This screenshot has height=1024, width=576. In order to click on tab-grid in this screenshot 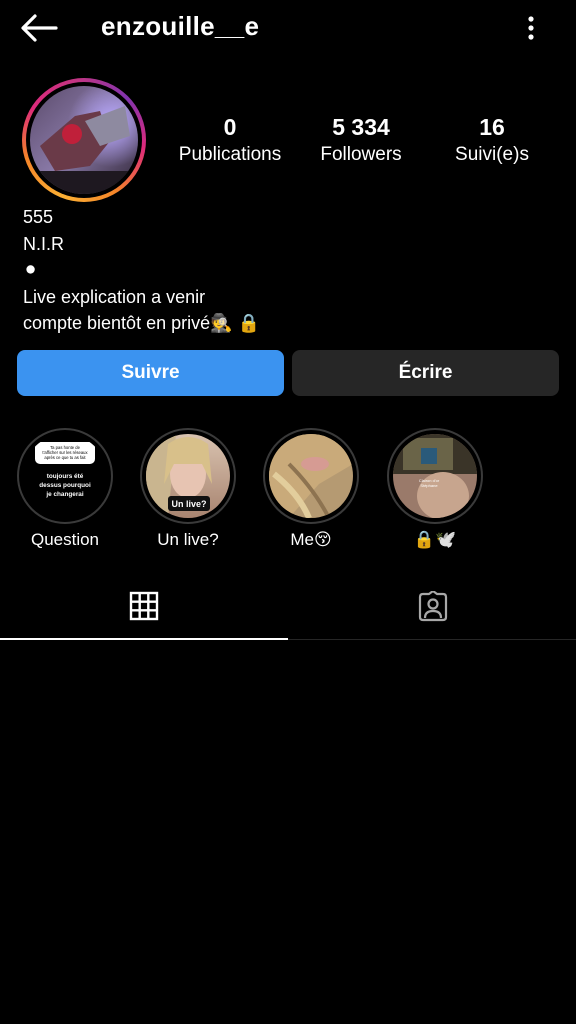, I will do `click(144, 612)`.